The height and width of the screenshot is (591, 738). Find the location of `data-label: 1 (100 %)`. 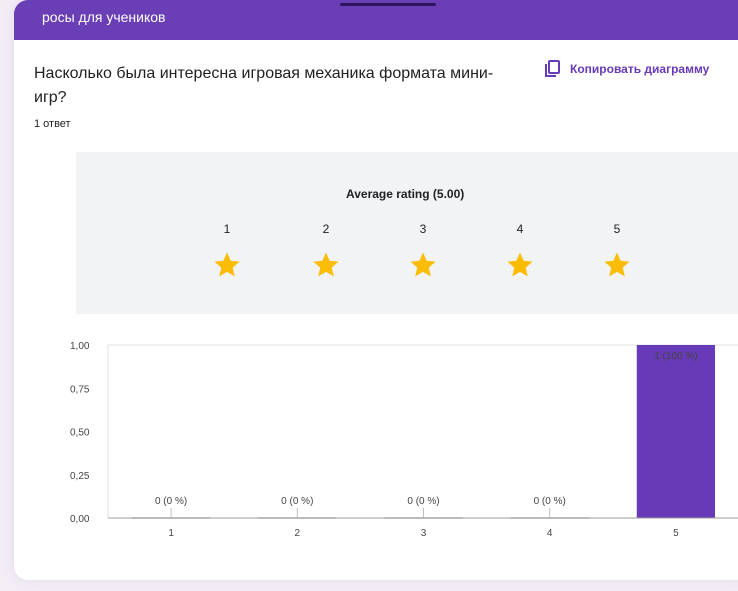

data-label: 1 (100 %) is located at coordinates (675, 356).